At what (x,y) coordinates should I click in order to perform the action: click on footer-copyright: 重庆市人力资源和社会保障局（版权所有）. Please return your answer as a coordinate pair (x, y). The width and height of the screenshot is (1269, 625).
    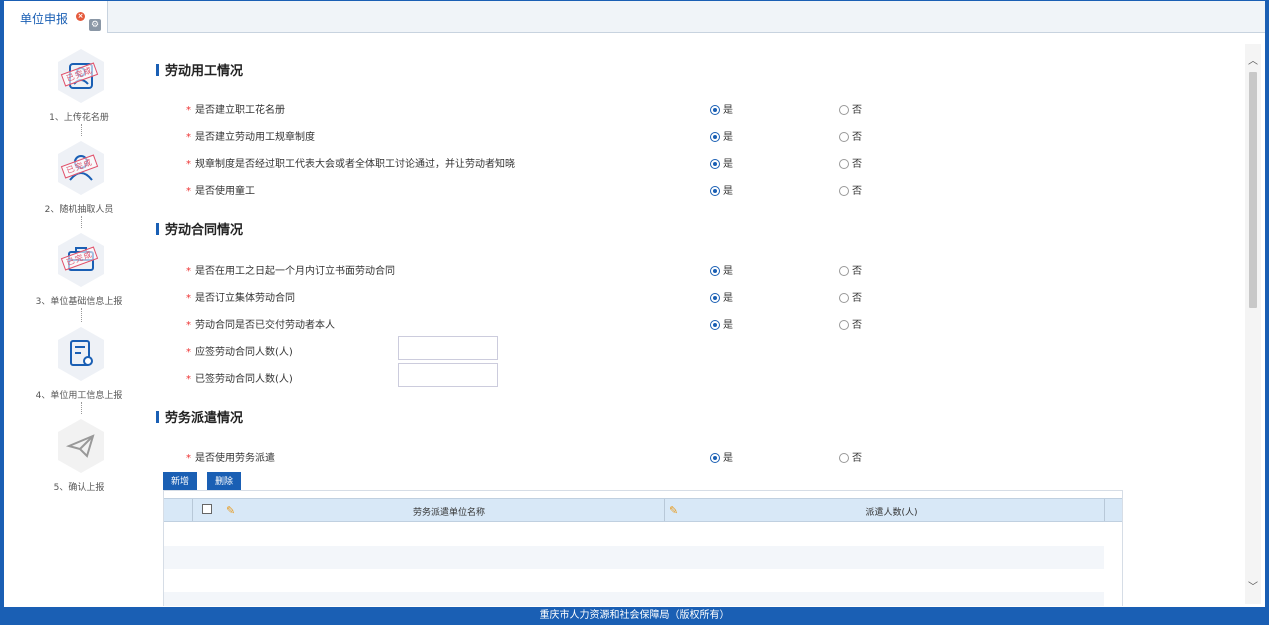
    Looking at the image, I should click on (634, 616).